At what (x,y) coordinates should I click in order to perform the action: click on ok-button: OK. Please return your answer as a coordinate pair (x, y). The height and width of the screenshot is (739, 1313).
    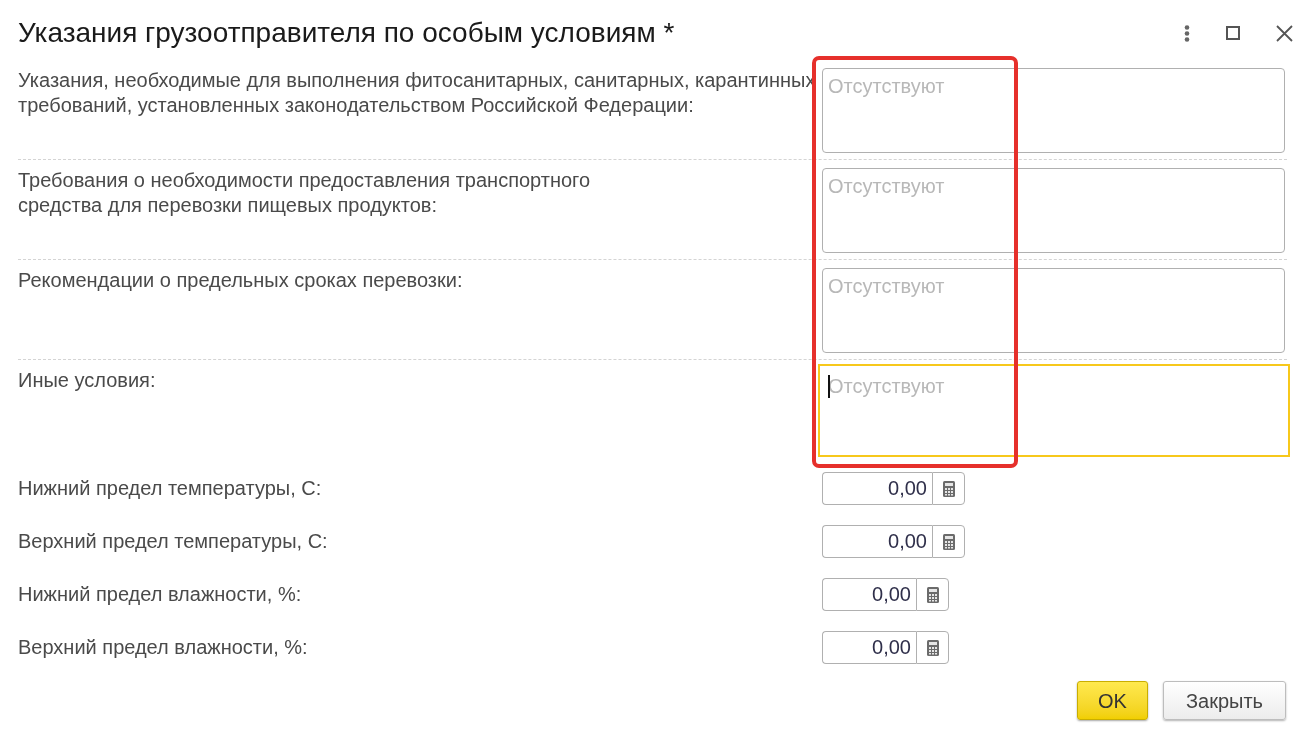
    Looking at the image, I should click on (1112, 700).